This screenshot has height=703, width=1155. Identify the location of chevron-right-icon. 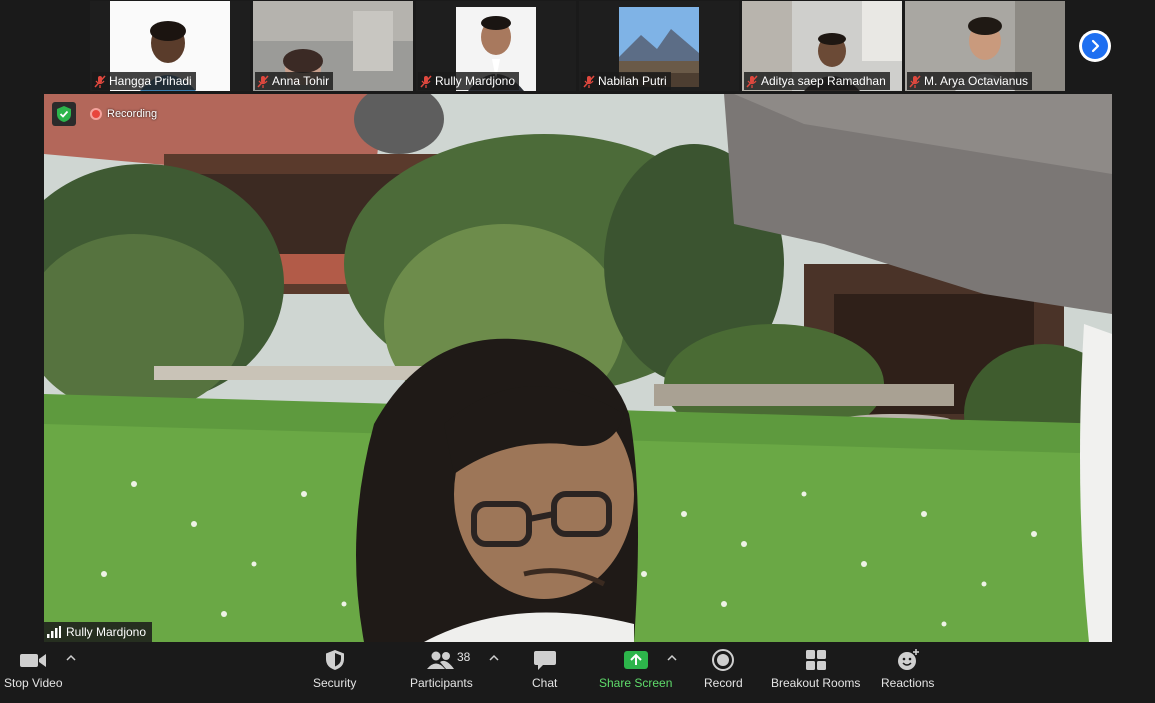
(1095, 46).